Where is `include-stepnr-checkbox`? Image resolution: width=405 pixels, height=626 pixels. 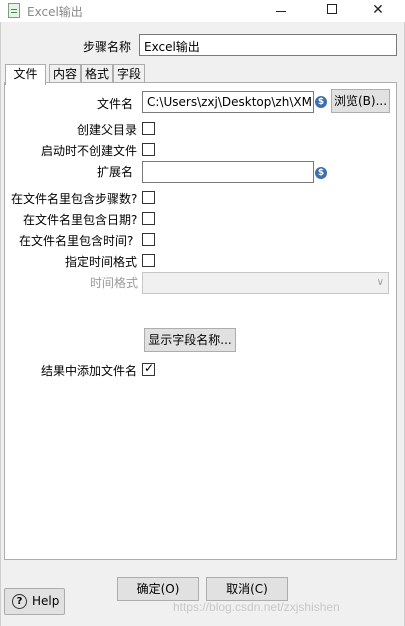 include-stepnr-checkbox is located at coordinates (148, 197).